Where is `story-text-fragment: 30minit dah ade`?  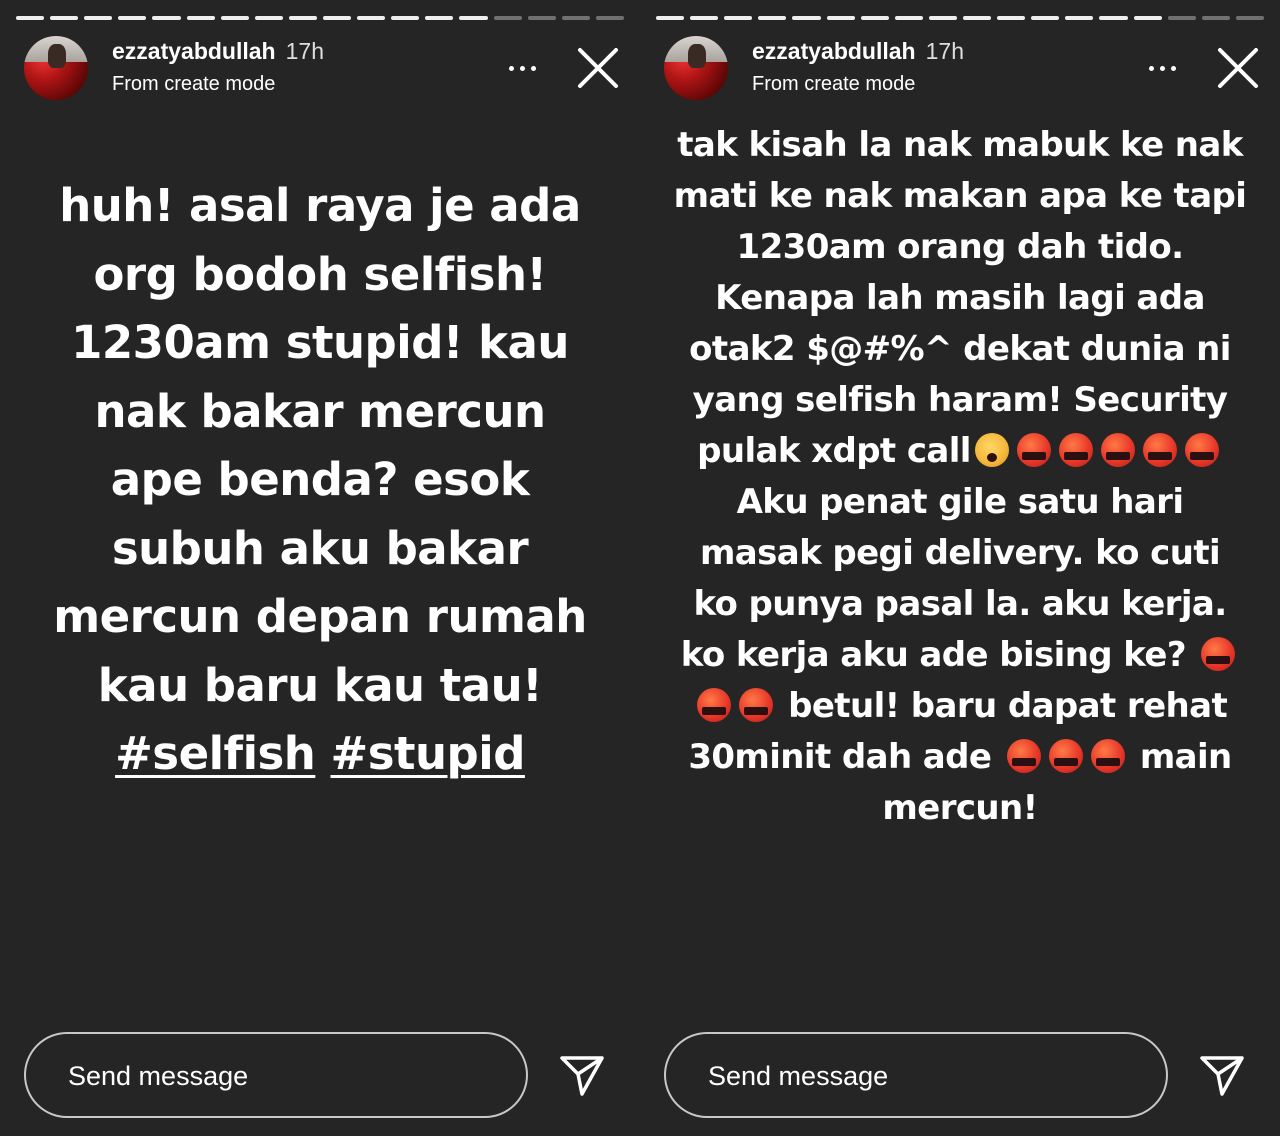 story-text-fragment: 30minit dah ade is located at coordinates (840, 757).